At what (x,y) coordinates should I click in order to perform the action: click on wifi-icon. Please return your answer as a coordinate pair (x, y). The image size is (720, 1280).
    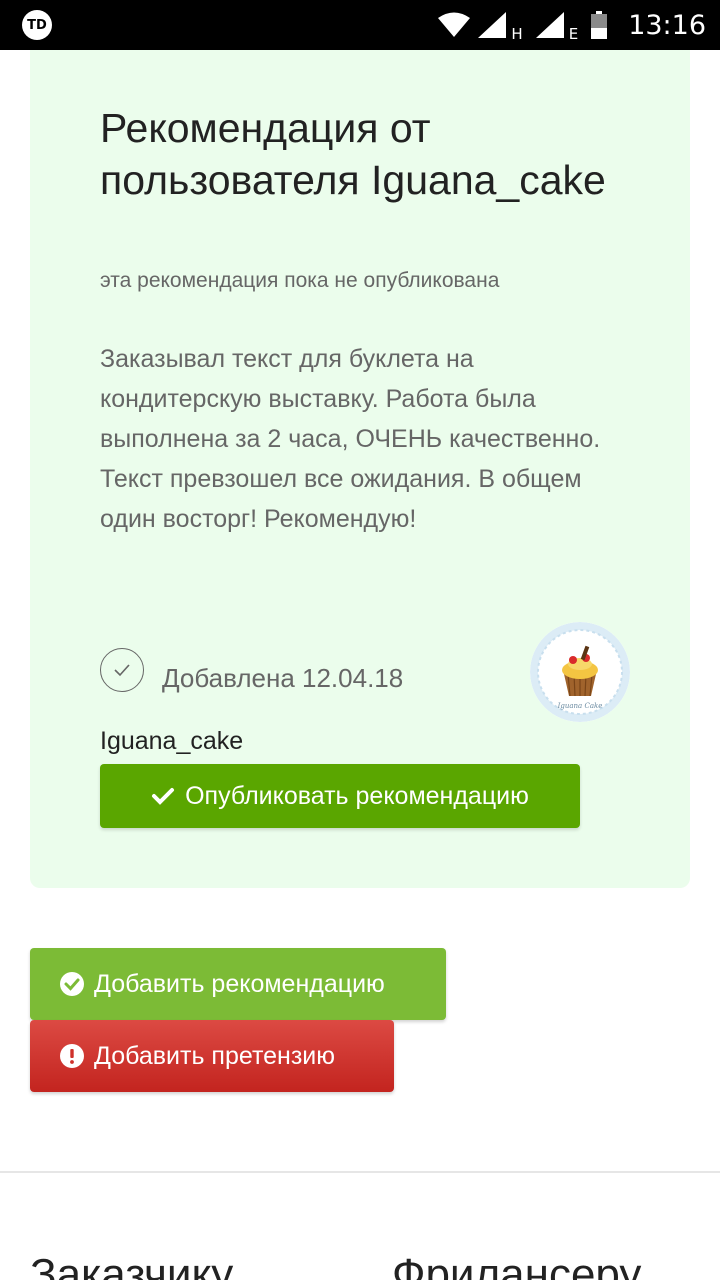
    Looking at the image, I should click on (454, 24).